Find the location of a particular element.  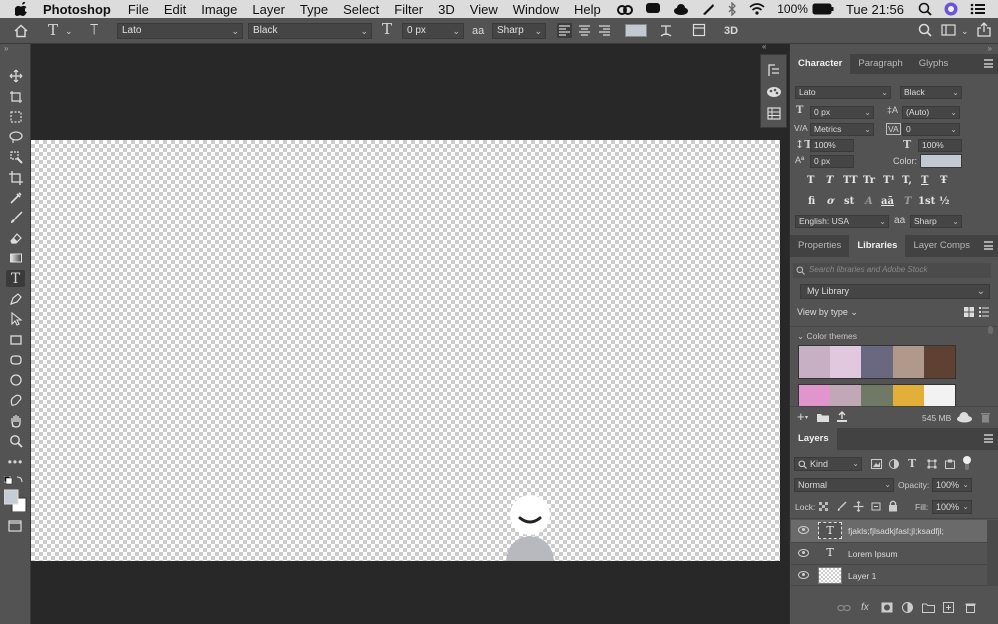

link-layers-icon is located at coordinates (844, 608).